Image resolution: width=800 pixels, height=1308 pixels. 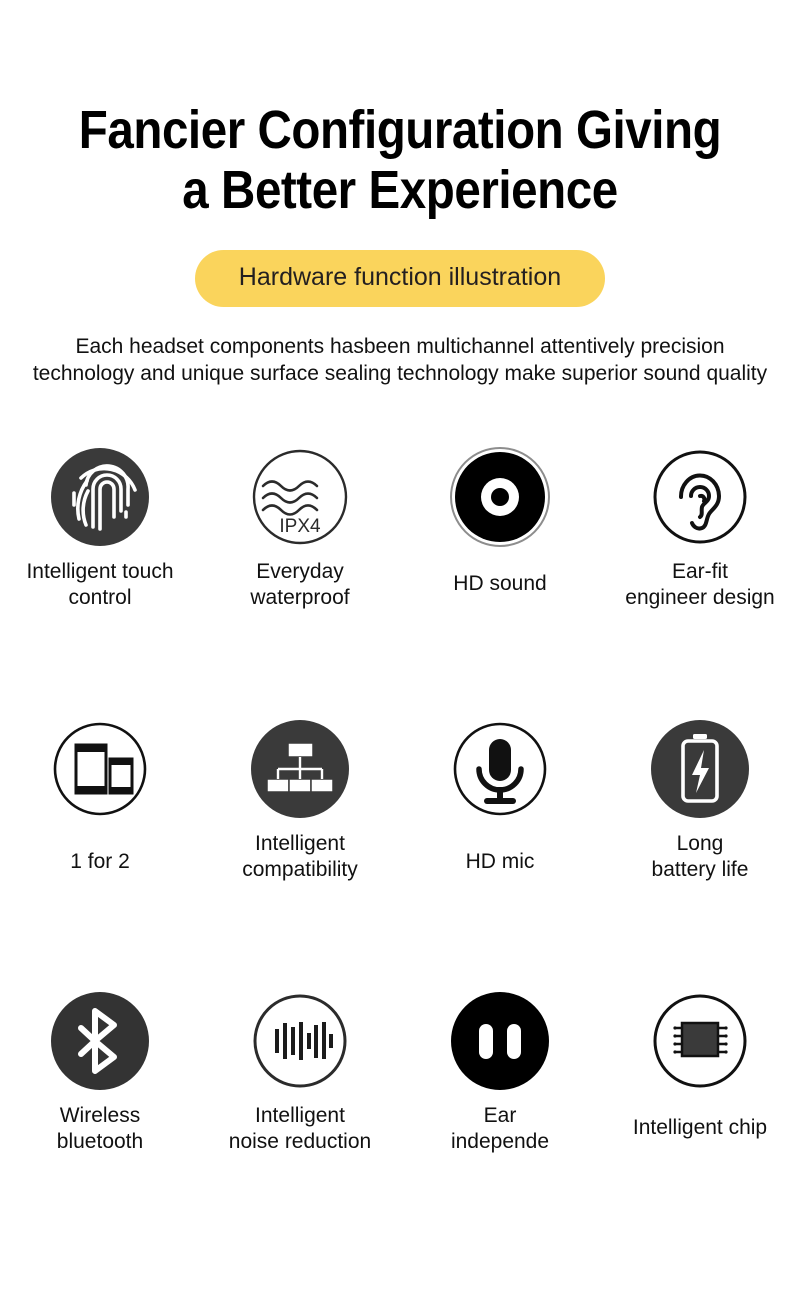 What do you see at coordinates (400, 190) in the screenshot?
I see `page-title-line-2: a Better Experience` at bounding box center [400, 190].